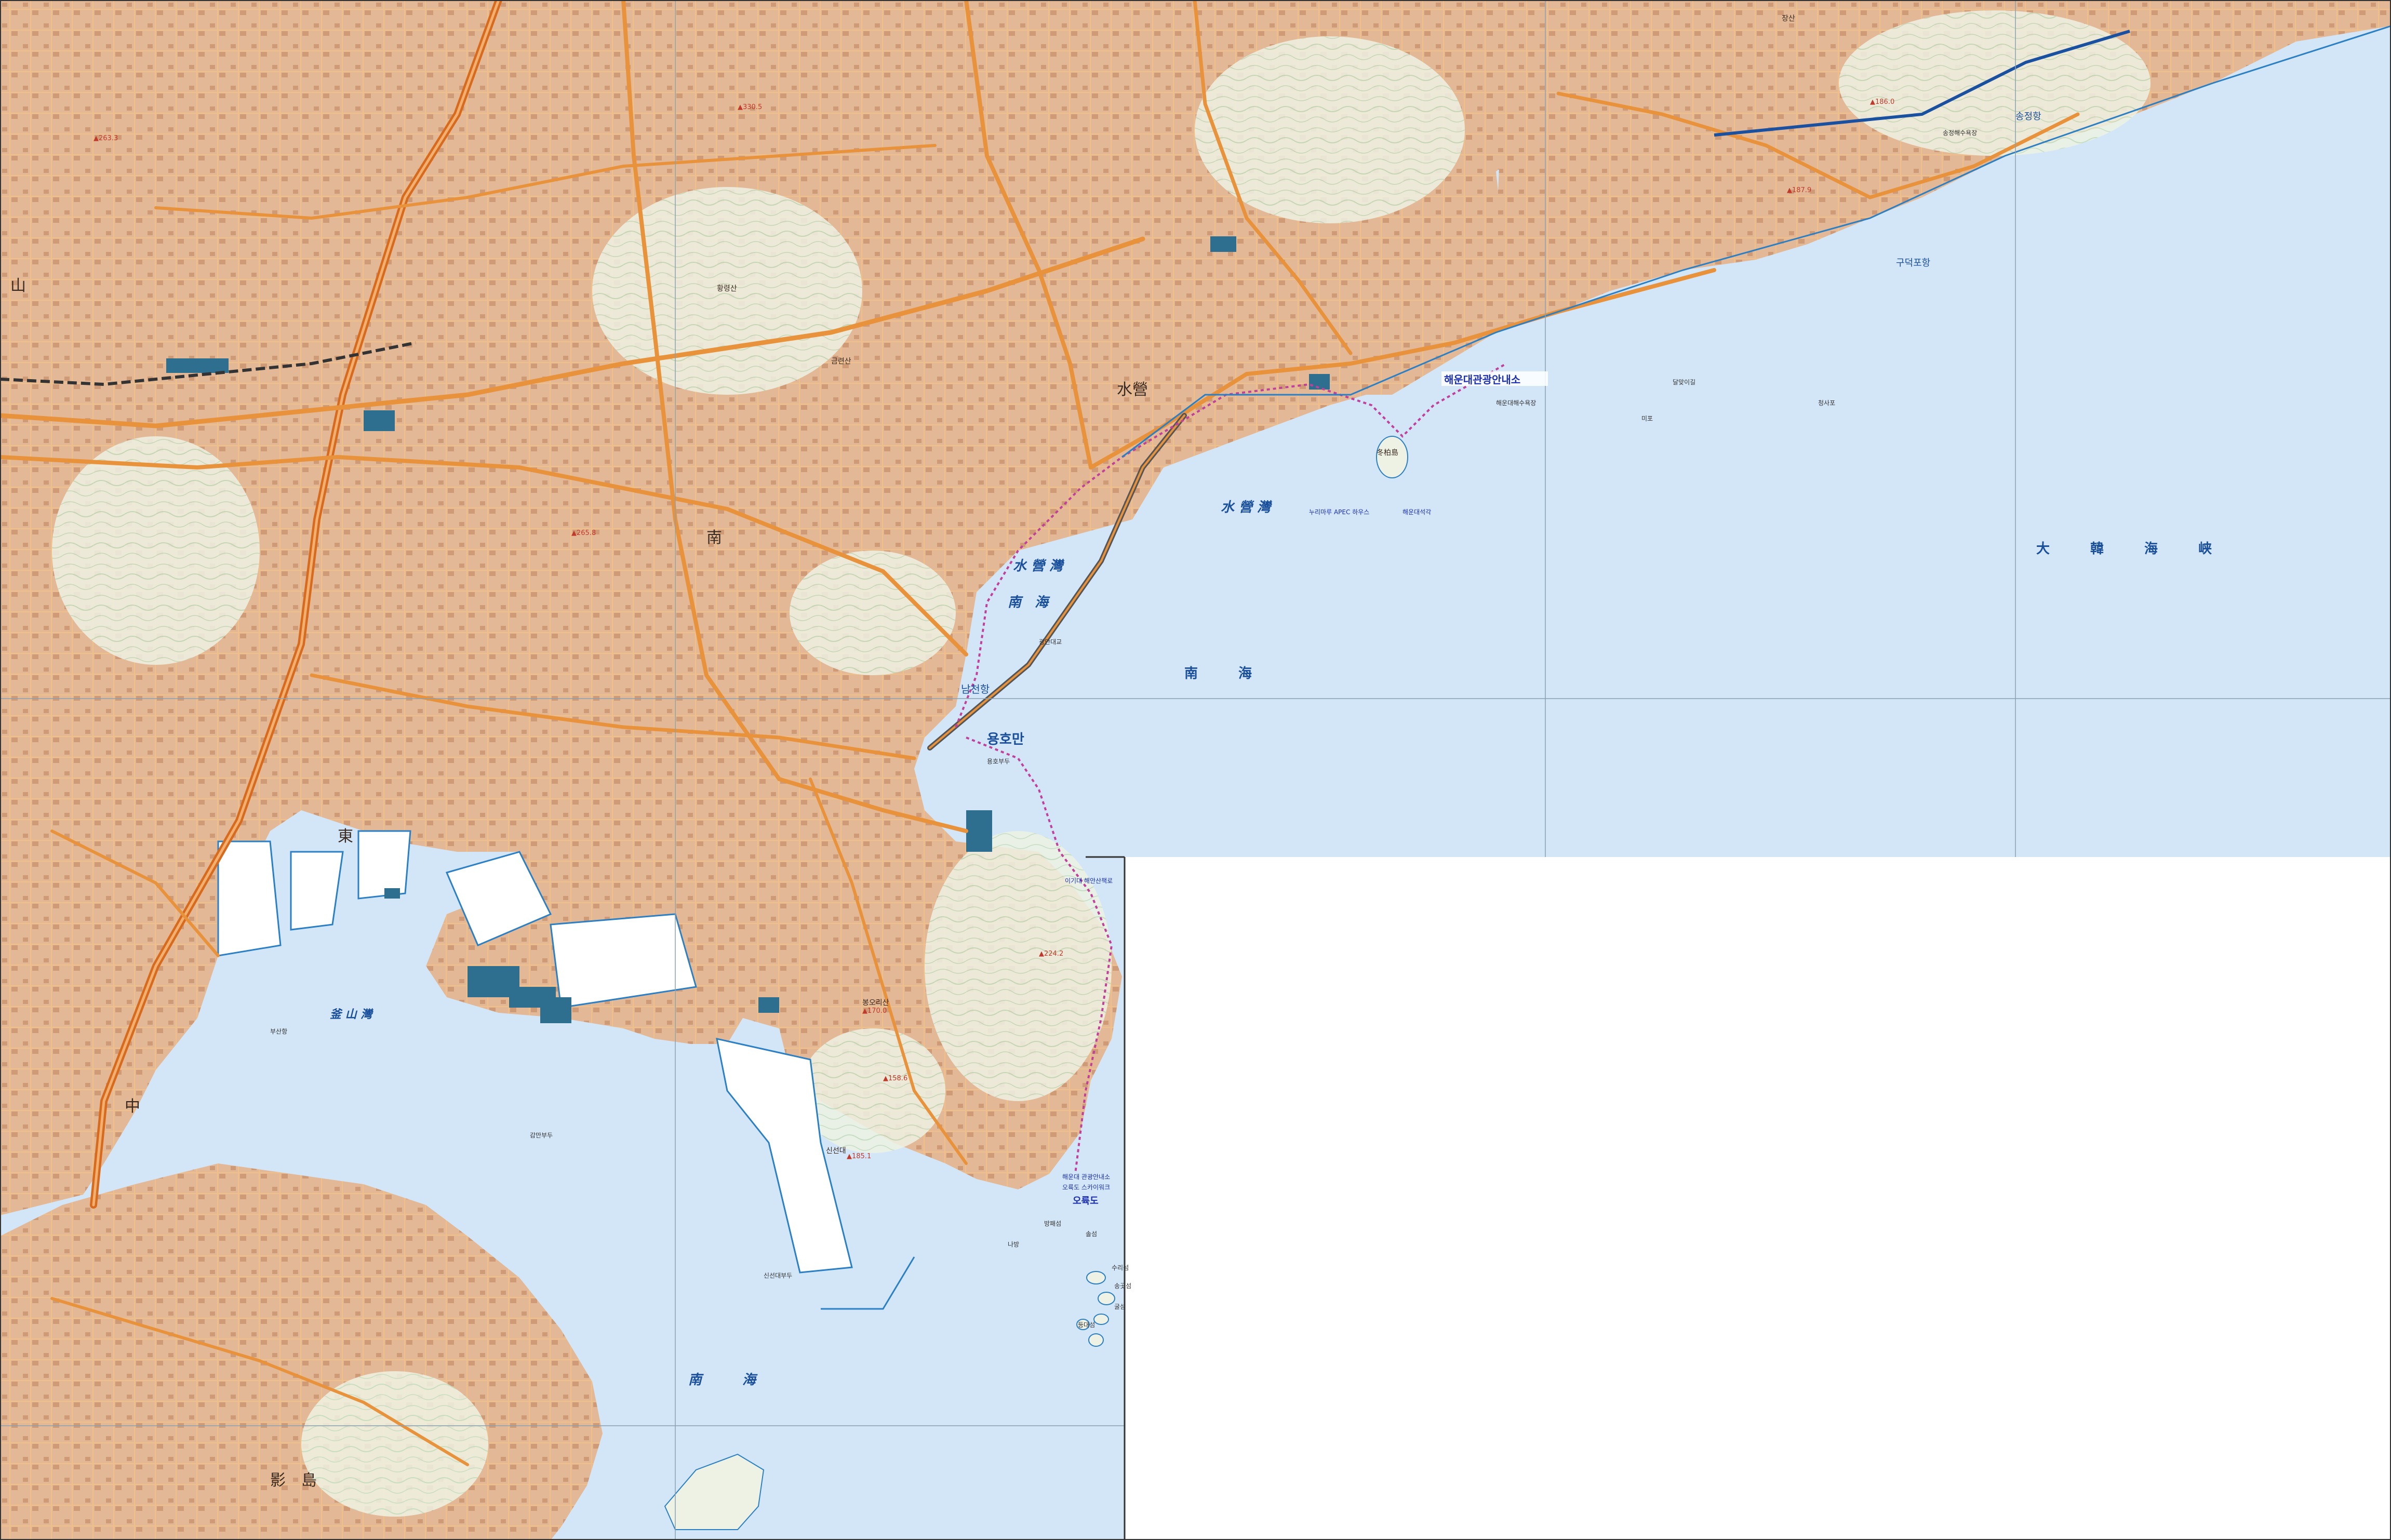 This screenshot has width=2391, height=1540. What do you see at coordinates (132, 1106) in the screenshot?
I see `label-district-jung: 中` at bounding box center [132, 1106].